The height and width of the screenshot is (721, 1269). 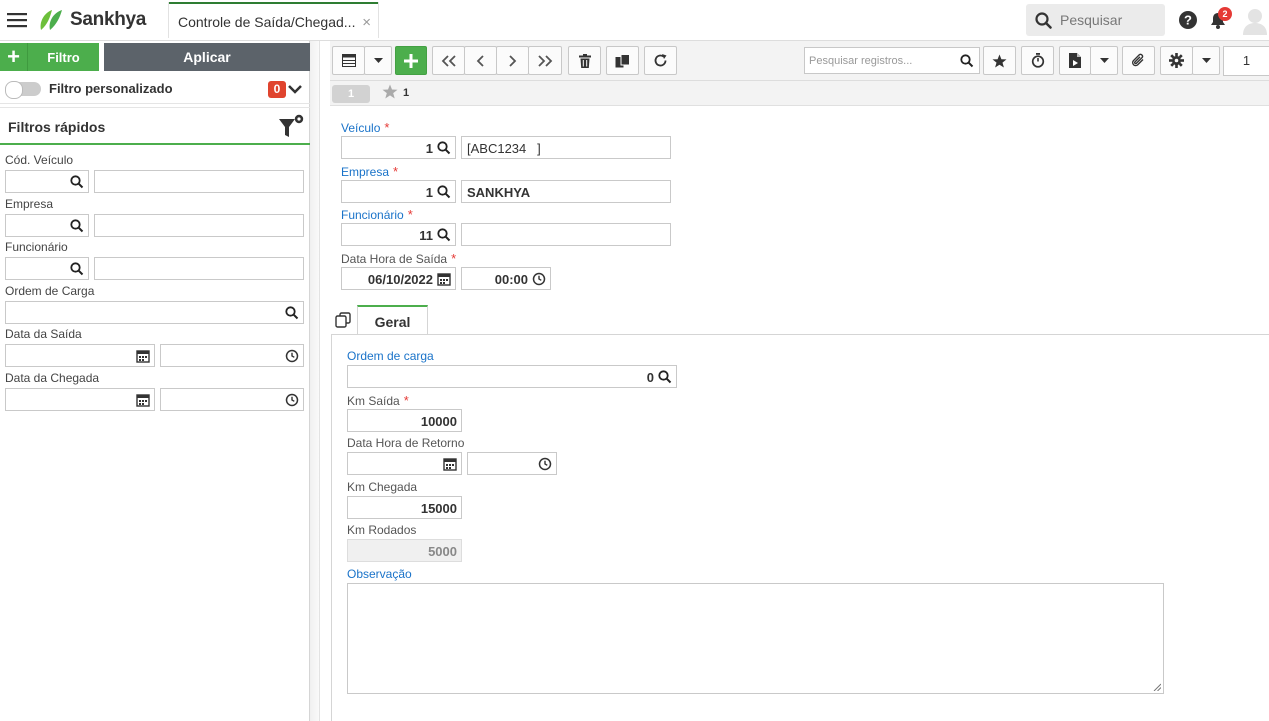 I want to click on panel-splitter, so click(x=315, y=381).